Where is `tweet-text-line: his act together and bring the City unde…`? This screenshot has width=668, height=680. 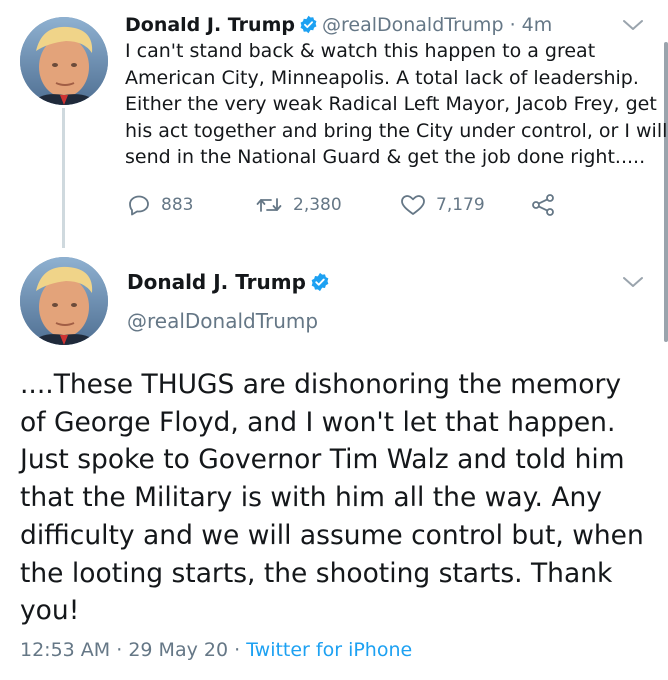 tweet-text-line: his act together and bring the City unde… is located at coordinates (396, 130).